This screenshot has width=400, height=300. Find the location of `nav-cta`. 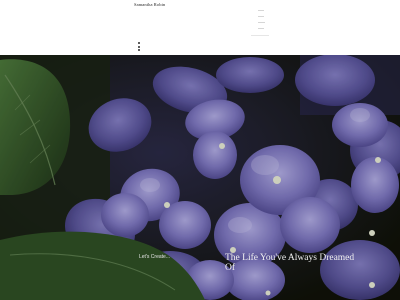

nav-cta is located at coordinates (260, 35).